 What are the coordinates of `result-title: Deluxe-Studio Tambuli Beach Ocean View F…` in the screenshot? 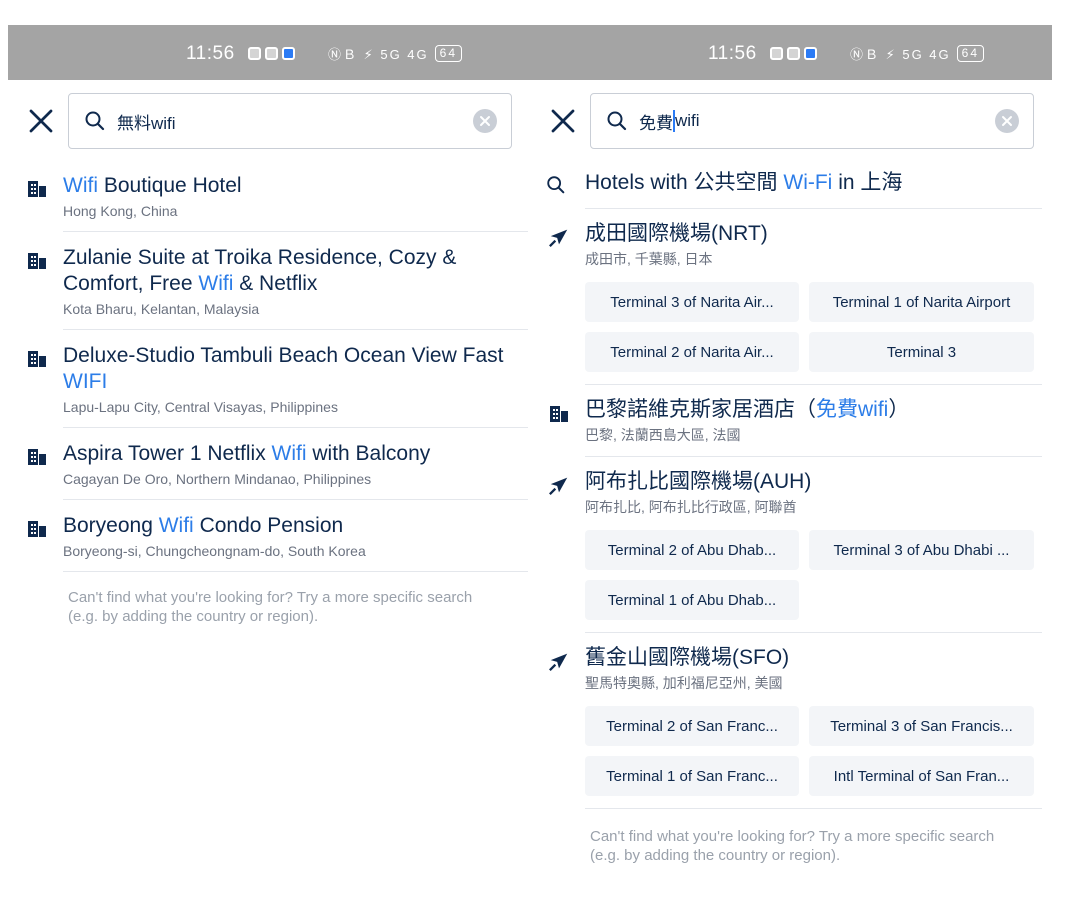 It's located at (283, 368).